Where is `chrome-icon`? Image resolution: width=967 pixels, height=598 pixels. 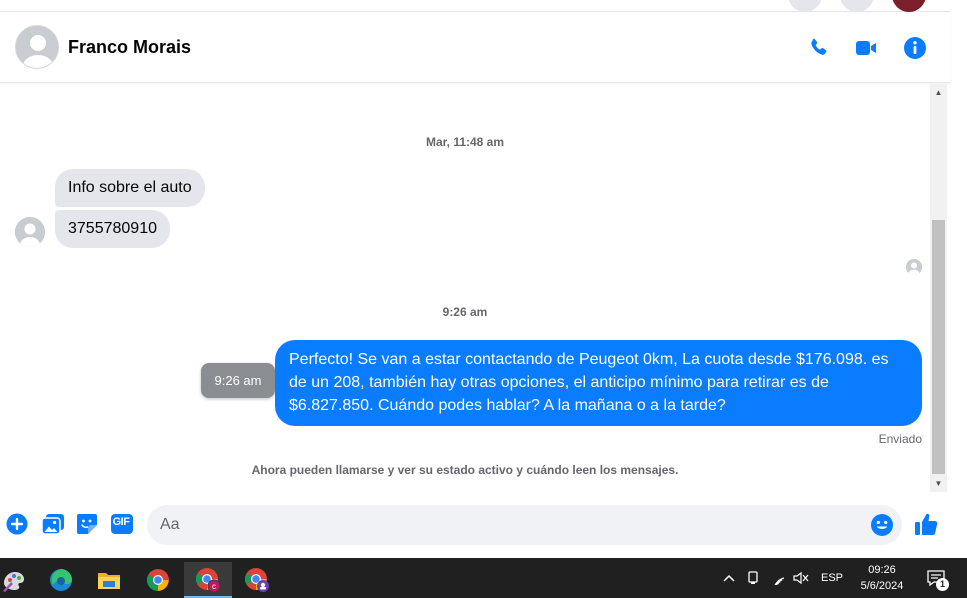
chrome-icon is located at coordinates (158, 580).